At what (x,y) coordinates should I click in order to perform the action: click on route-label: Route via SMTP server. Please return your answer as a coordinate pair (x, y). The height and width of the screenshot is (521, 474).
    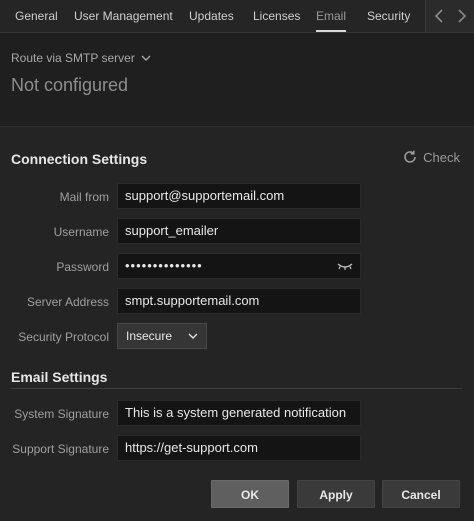
    Looking at the image, I should click on (73, 58).